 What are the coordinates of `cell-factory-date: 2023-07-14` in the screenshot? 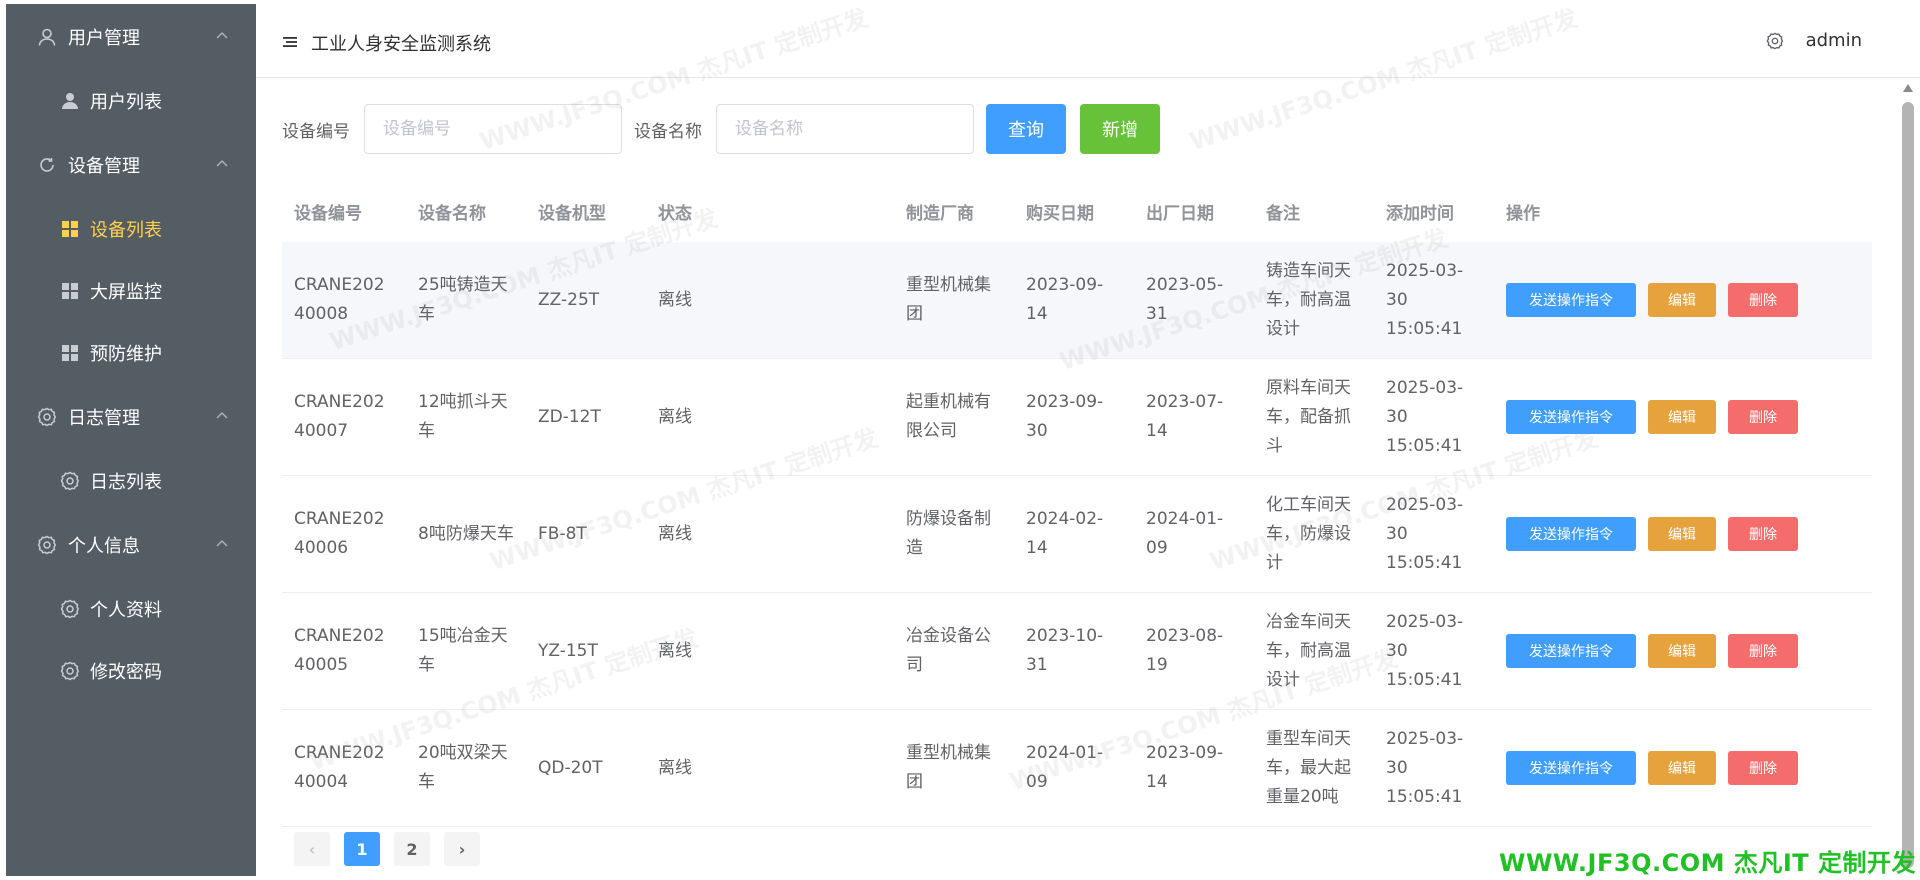 It's located at (1185, 416).